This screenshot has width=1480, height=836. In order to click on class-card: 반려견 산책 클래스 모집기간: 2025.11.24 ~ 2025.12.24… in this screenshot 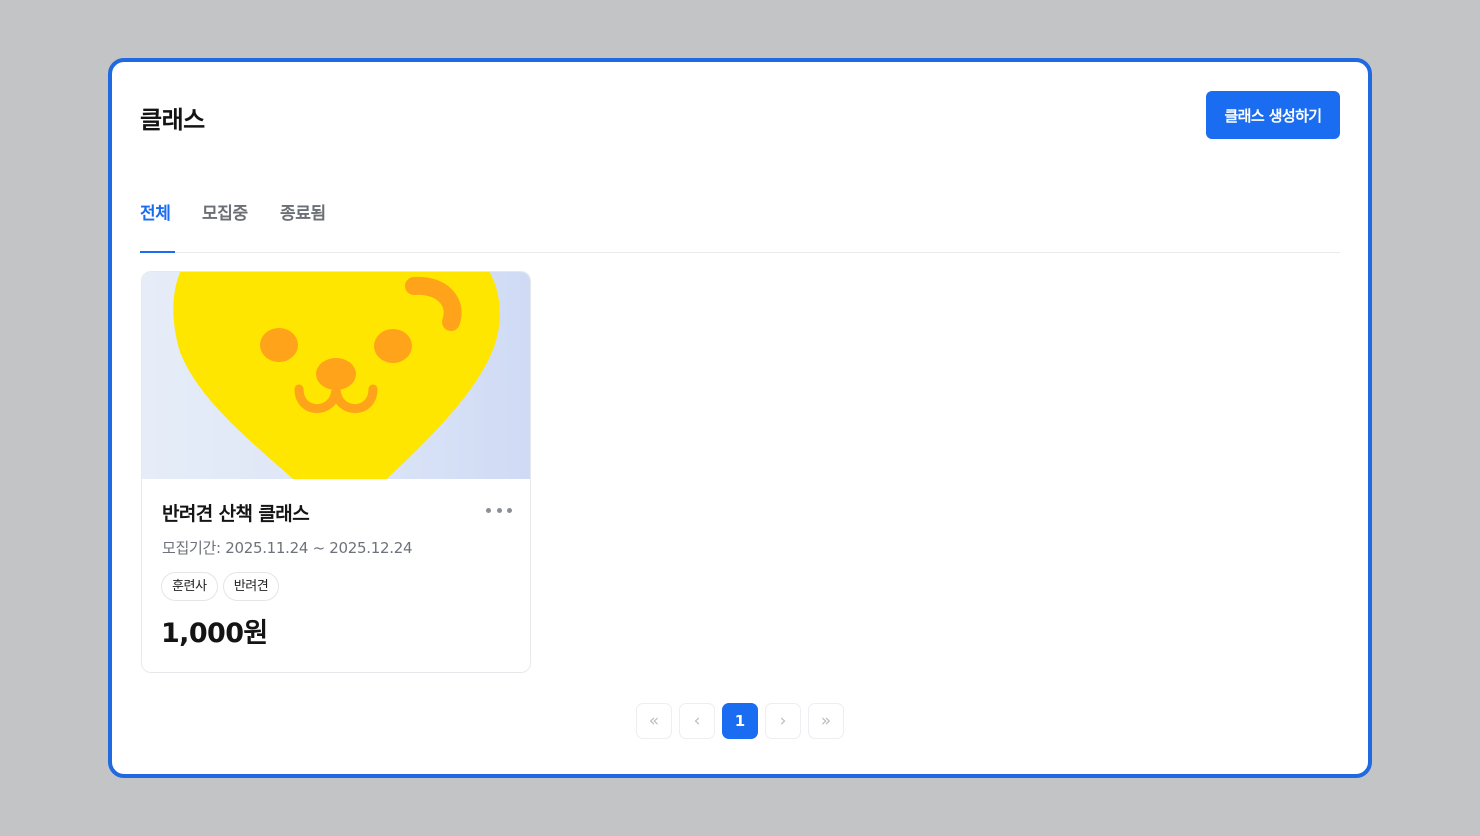, I will do `click(336, 472)`.